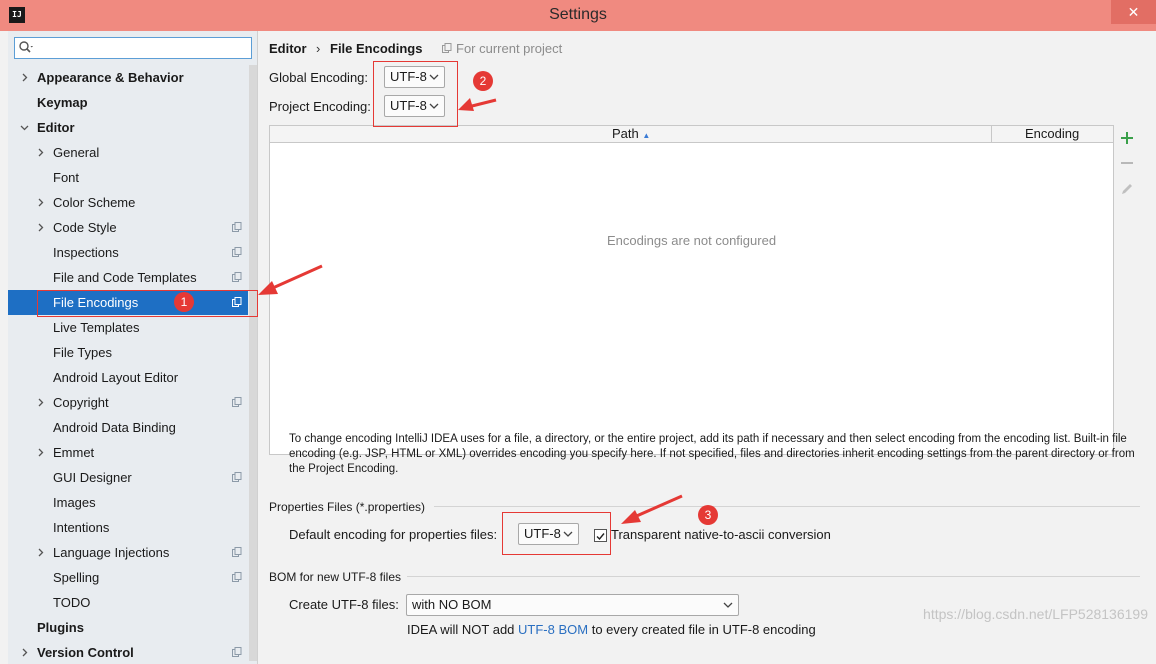 This screenshot has height=664, width=1156. Describe the element at coordinates (708, 515) in the screenshot. I see `annotation-marker-3: 3` at that location.